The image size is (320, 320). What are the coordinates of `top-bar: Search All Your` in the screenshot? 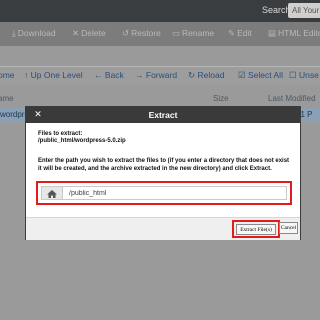 It's located at (160, 11).